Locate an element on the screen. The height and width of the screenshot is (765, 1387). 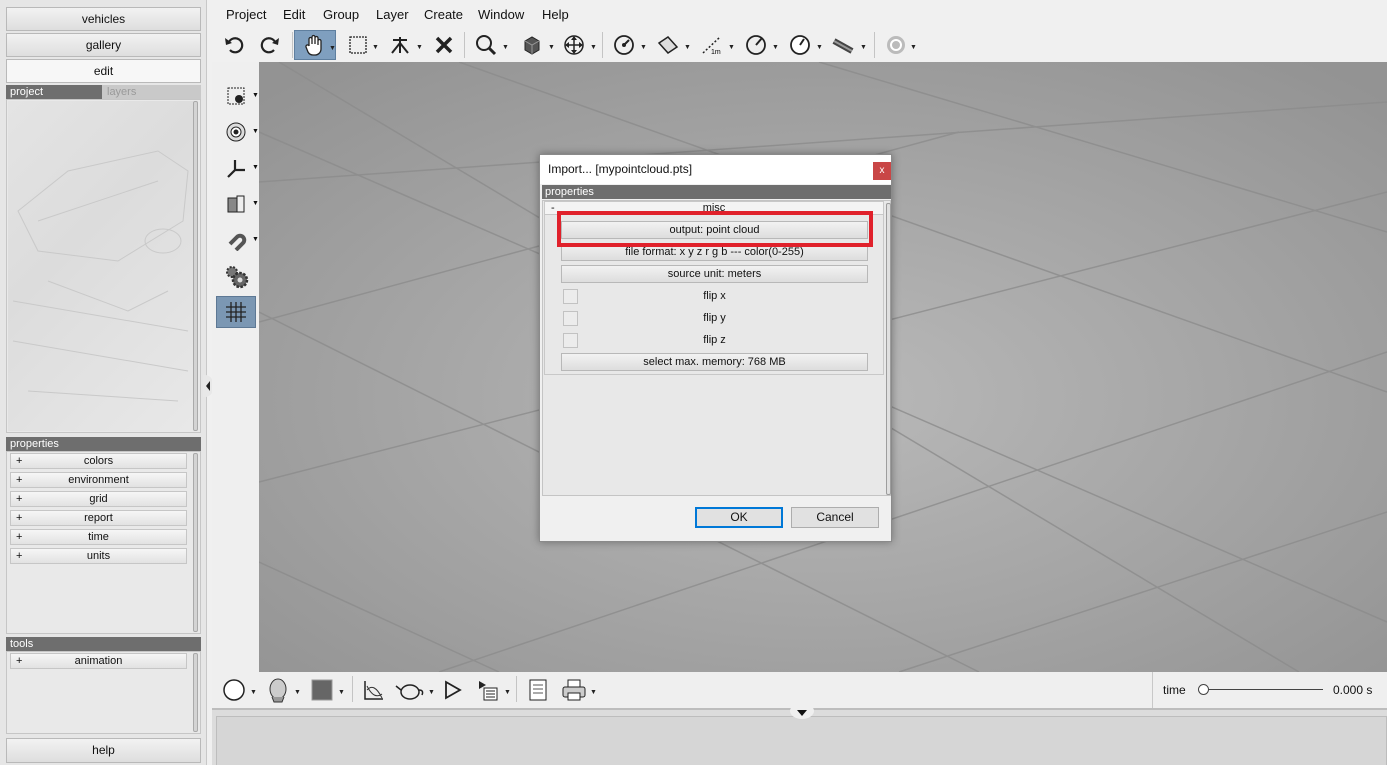
menu-window: Window is located at coordinates (501, 14).